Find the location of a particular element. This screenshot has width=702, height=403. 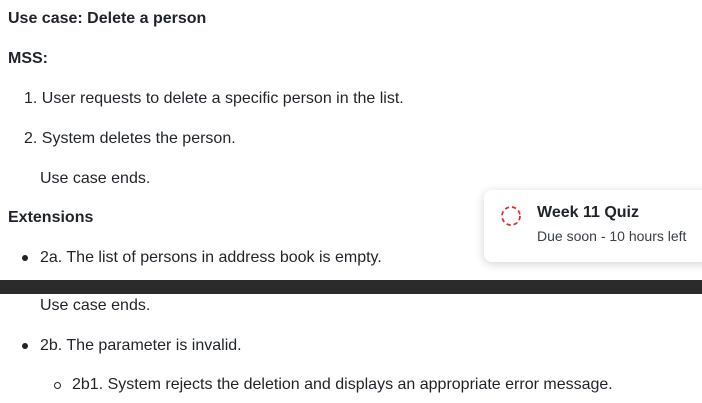

quiz-notification: Week 11 Quiz Due soon - 10 hours left is located at coordinates (593, 226).